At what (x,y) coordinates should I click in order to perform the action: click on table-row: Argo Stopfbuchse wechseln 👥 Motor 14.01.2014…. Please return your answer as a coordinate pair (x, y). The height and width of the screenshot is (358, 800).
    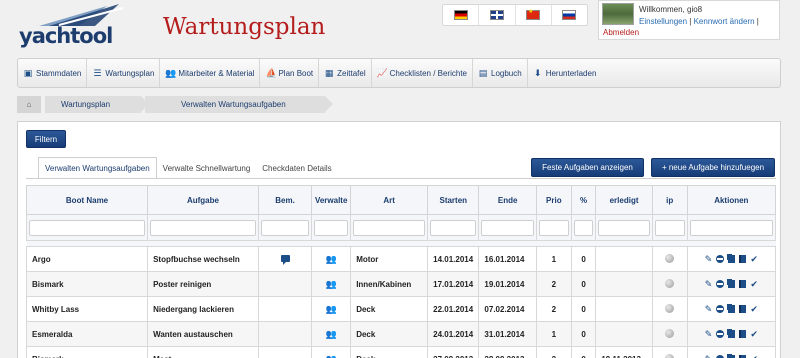
    Looking at the image, I should click on (401, 259).